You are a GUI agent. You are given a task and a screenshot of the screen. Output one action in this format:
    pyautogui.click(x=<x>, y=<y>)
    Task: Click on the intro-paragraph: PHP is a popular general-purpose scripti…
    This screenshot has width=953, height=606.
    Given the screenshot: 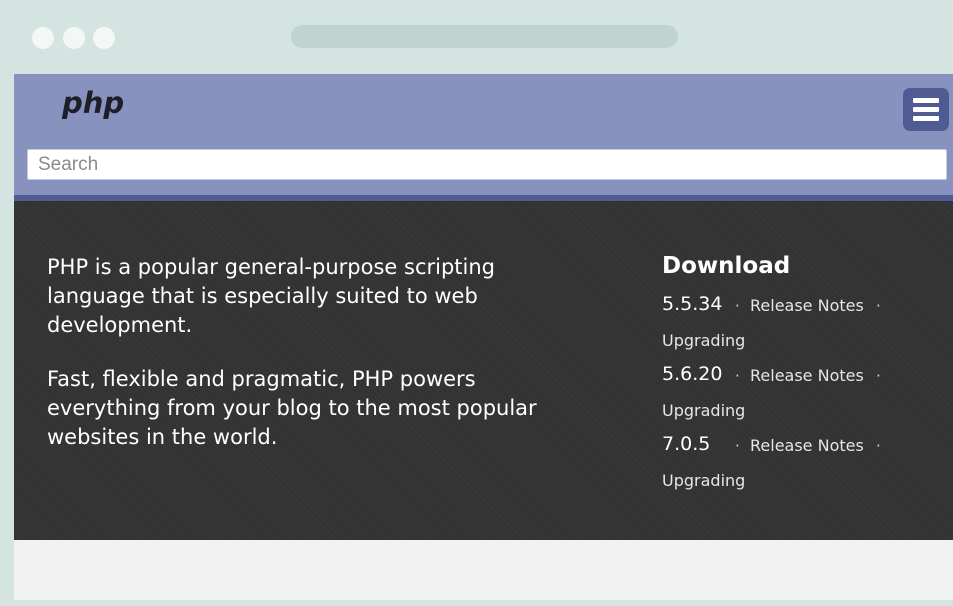 What is the action you would take?
    pyautogui.click(x=271, y=296)
    